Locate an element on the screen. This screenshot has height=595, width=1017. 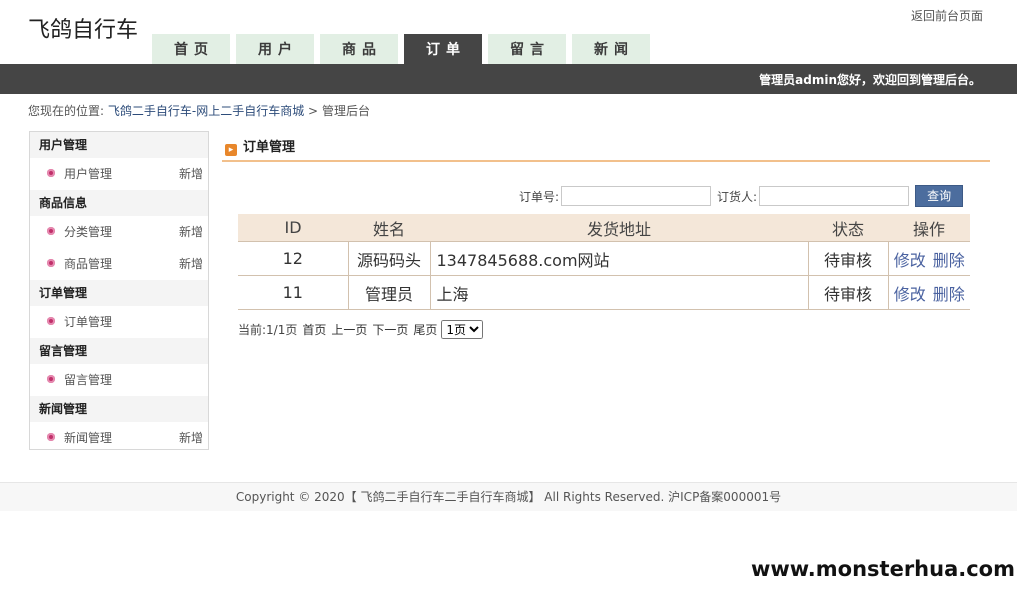
tab-messages: 留言 is located at coordinates (527, 49).